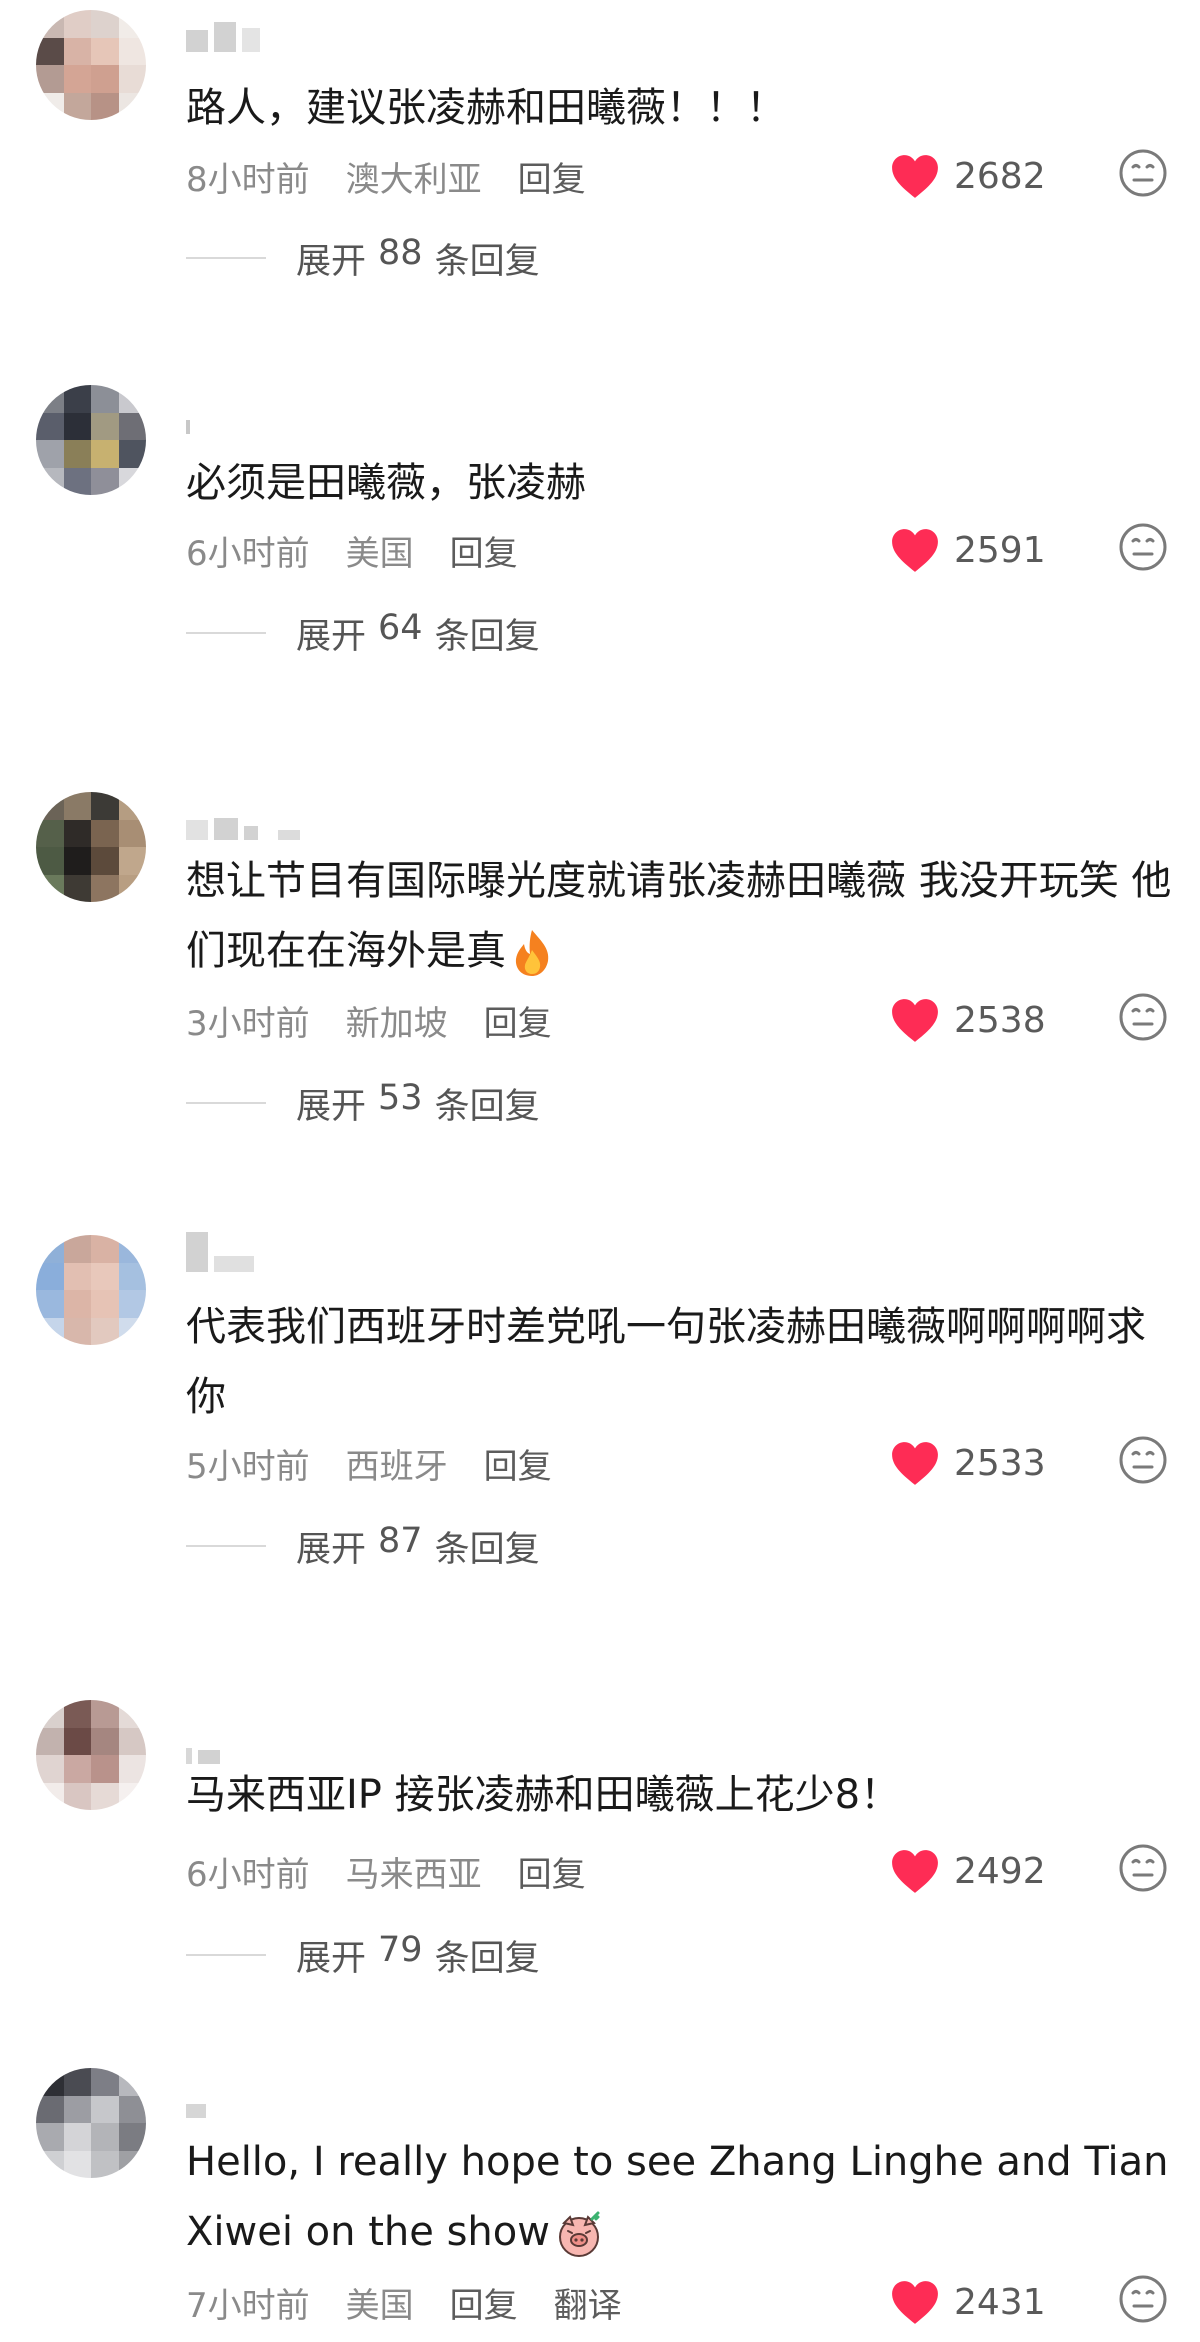  I want to click on like-button: 2538, so click(968, 1020).